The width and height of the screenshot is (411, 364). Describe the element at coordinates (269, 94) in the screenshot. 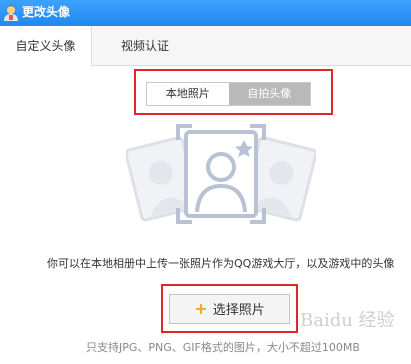

I see `selfie-avatar-option: 自拍头像` at that location.